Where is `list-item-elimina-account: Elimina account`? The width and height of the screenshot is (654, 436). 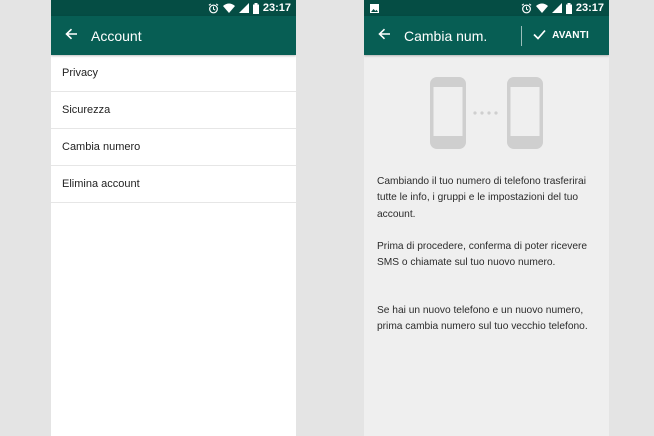 list-item-elimina-account: Elimina account is located at coordinates (173, 184).